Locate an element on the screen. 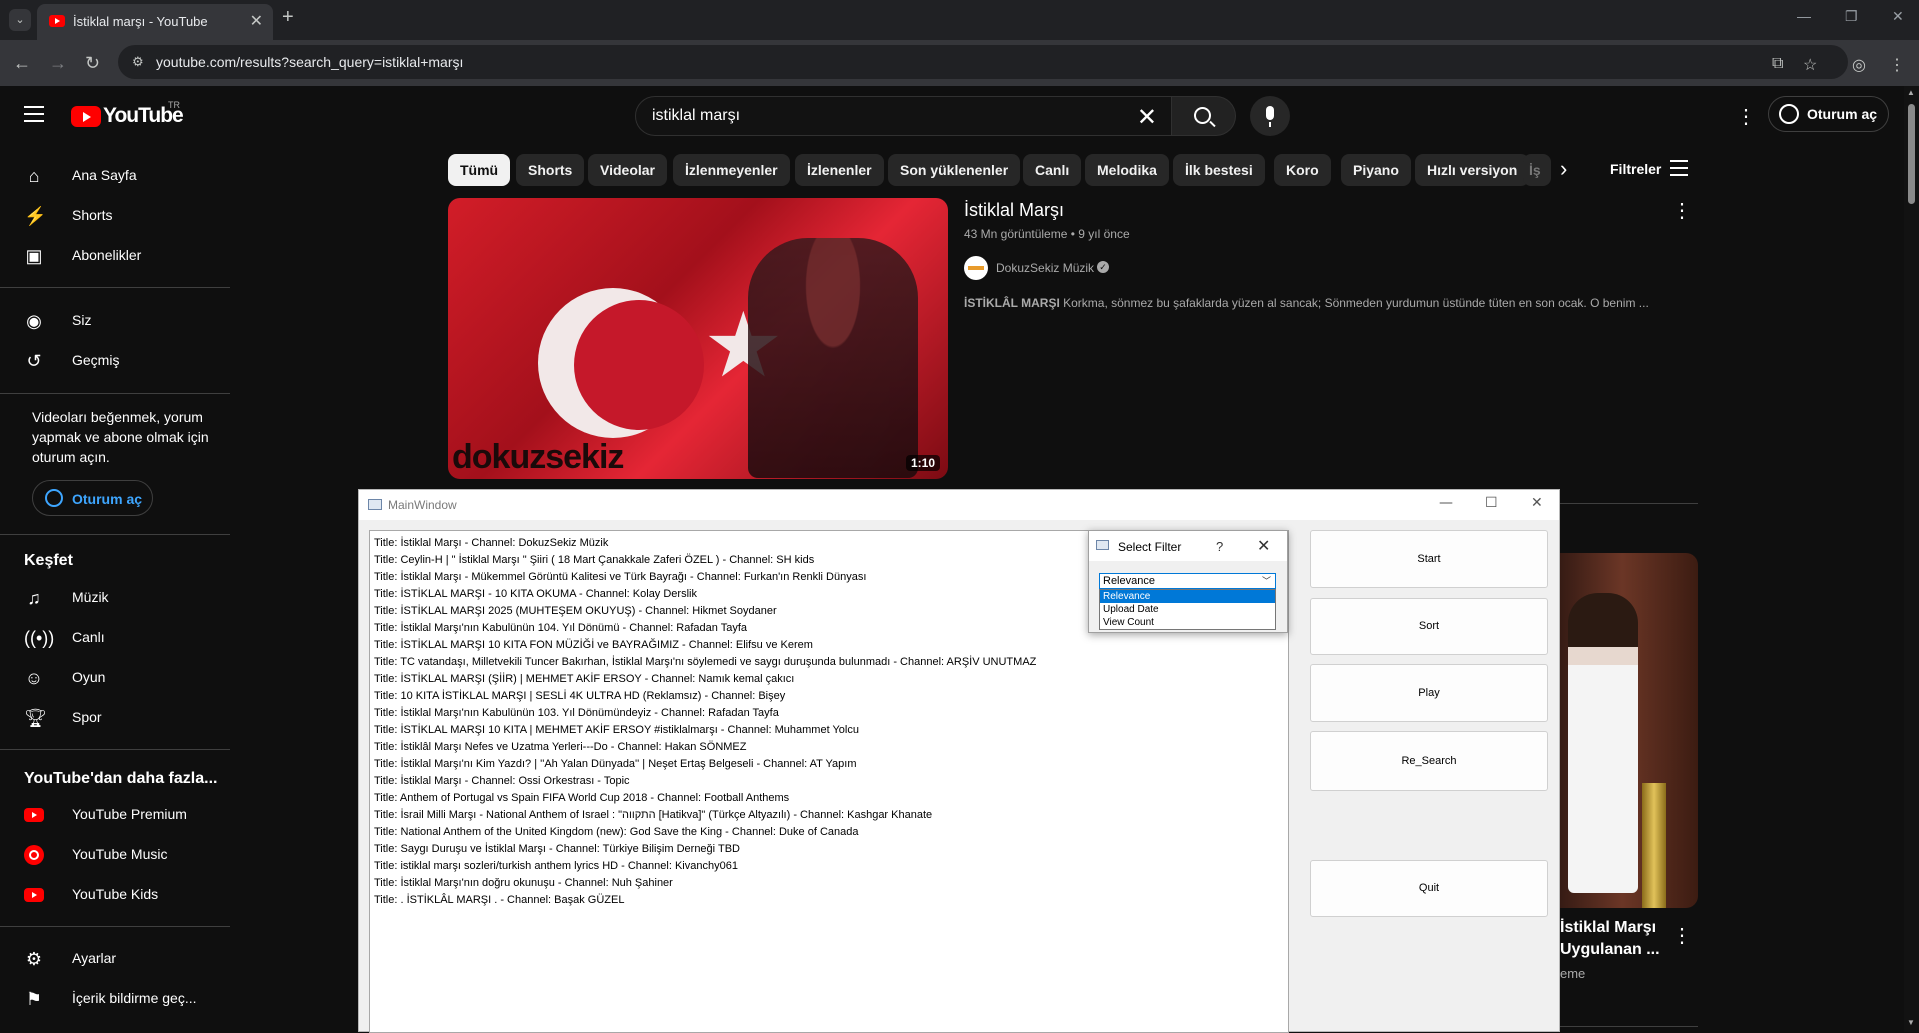  sidebar-item-youtube-premium: YouTube Premium is located at coordinates (115, 815).